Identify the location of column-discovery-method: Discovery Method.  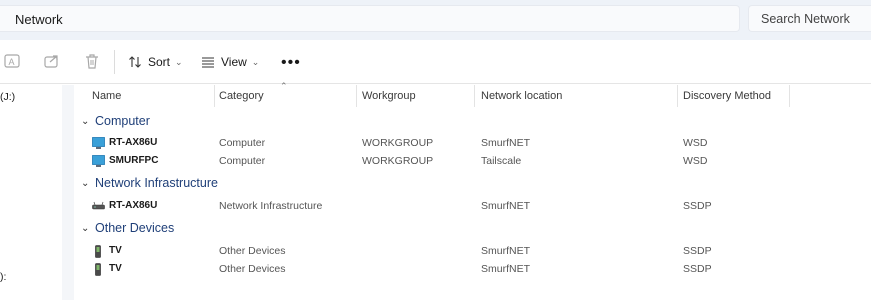
(727, 96).